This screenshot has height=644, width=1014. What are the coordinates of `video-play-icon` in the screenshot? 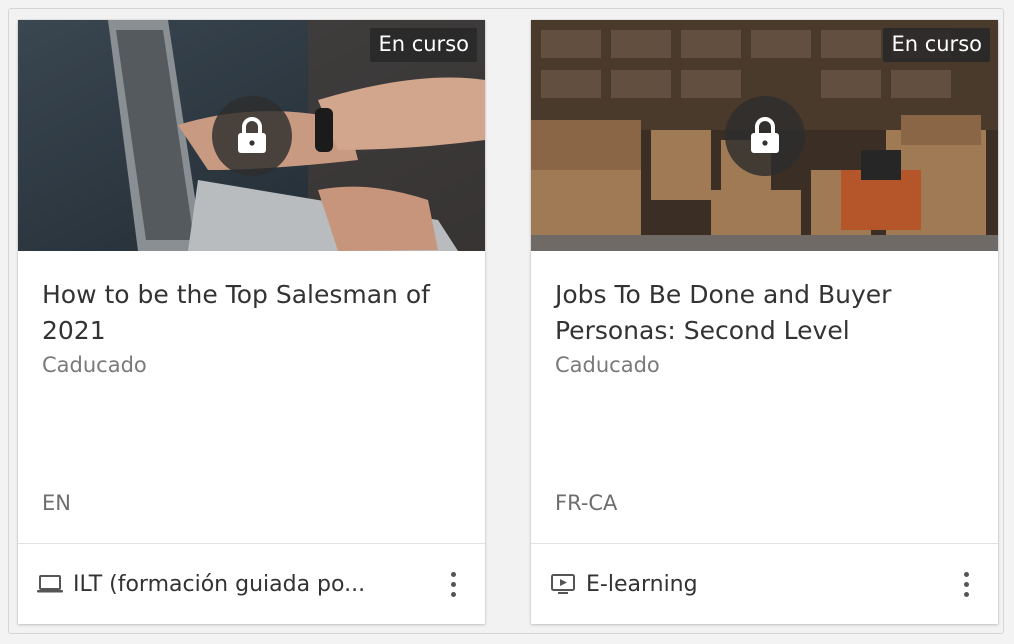 It's located at (563, 584).